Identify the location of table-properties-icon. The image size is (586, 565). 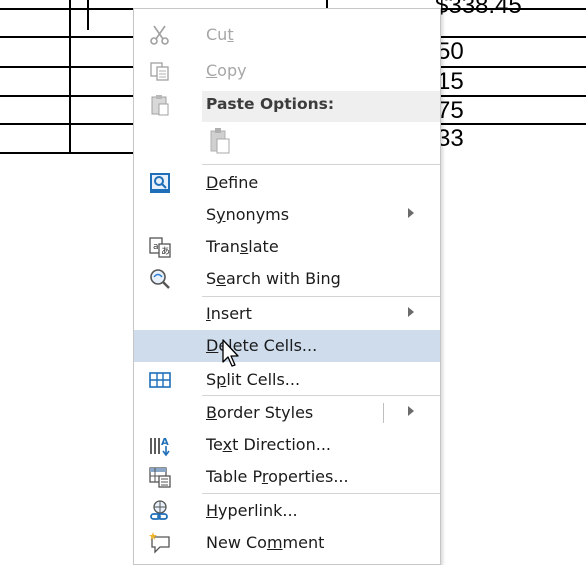
(160, 477).